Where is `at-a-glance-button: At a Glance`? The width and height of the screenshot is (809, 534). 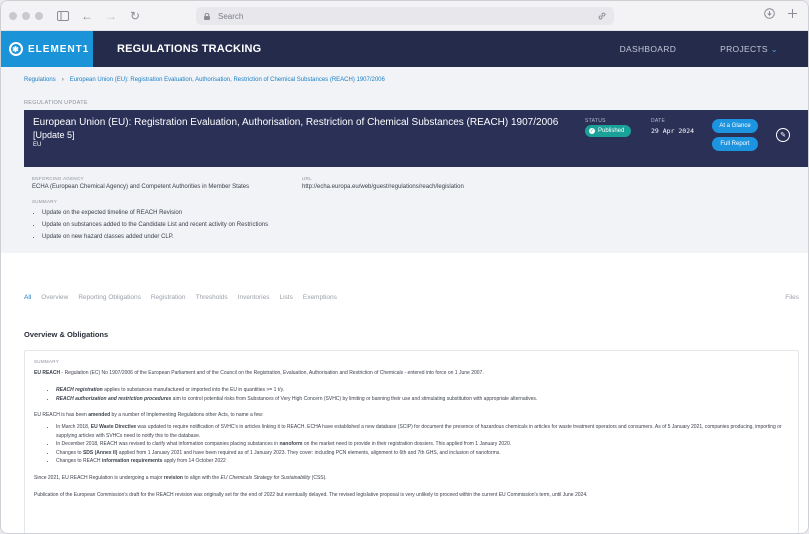
at-a-glance-button: At a Glance is located at coordinates (735, 126).